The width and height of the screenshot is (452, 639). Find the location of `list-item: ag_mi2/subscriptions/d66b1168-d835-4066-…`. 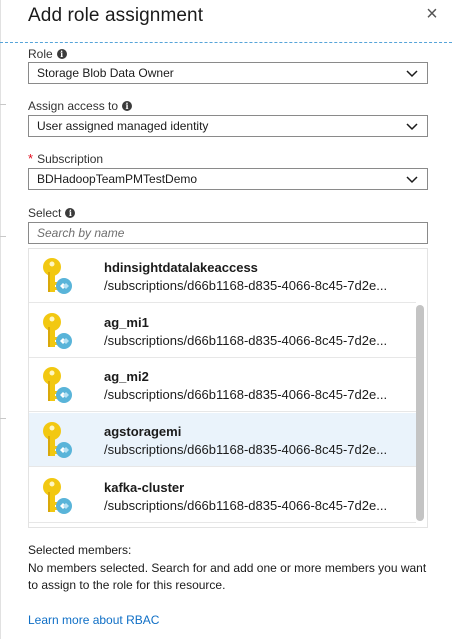

list-item: ag_mi2/subscriptions/d66b1168-d835-4066-… is located at coordinates (222, 385).